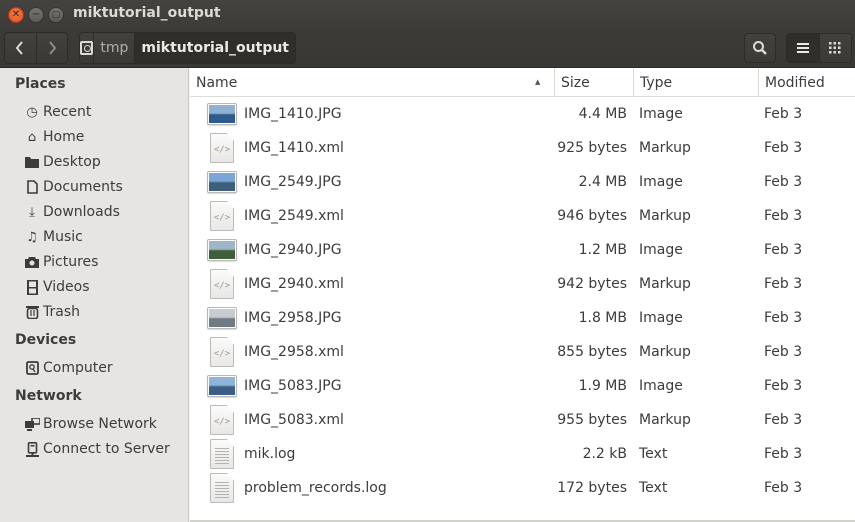  Describe the element at coordinates (87, 48) in the screenshot. I see `path-root-button` at that location.